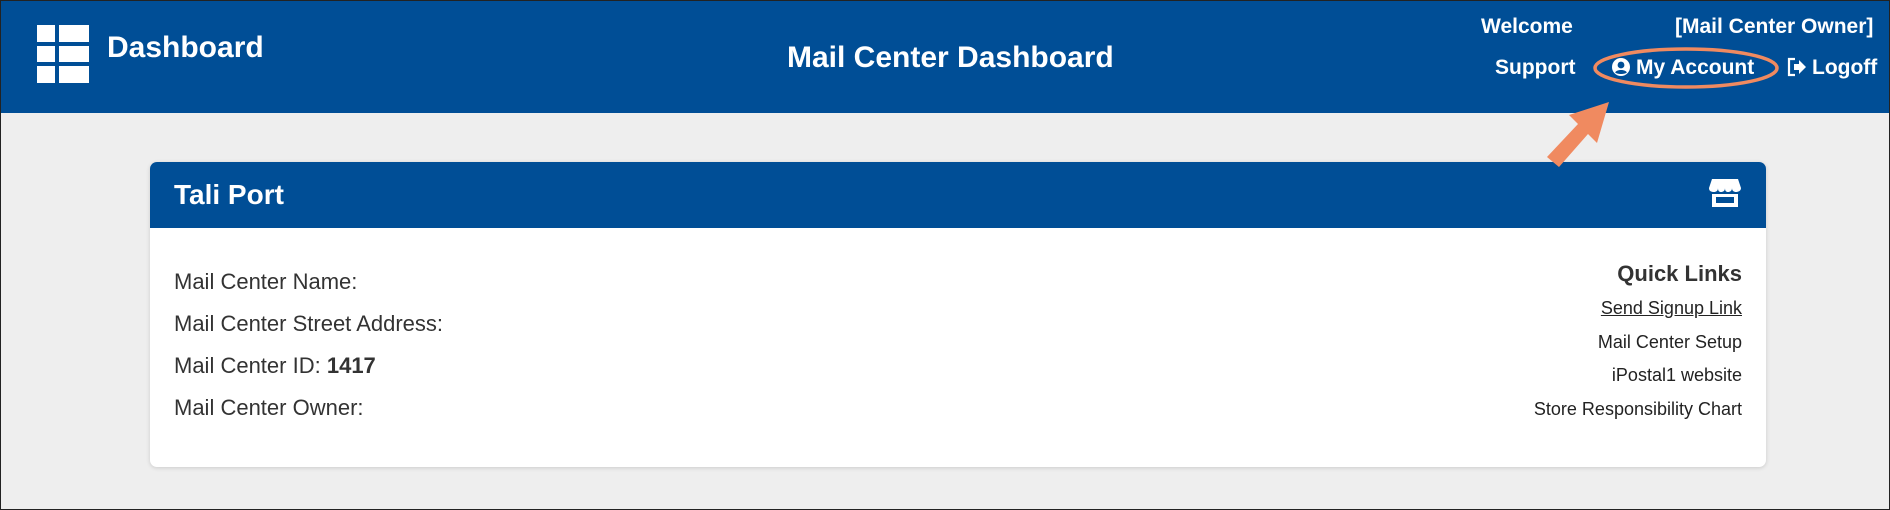 The height and width of the screenshot is (510, 1890). What do you see at coordinates (1686, 68) in the screenshot?
I see `callout-highlight-ellipse` at bounding box center [1686, 68].